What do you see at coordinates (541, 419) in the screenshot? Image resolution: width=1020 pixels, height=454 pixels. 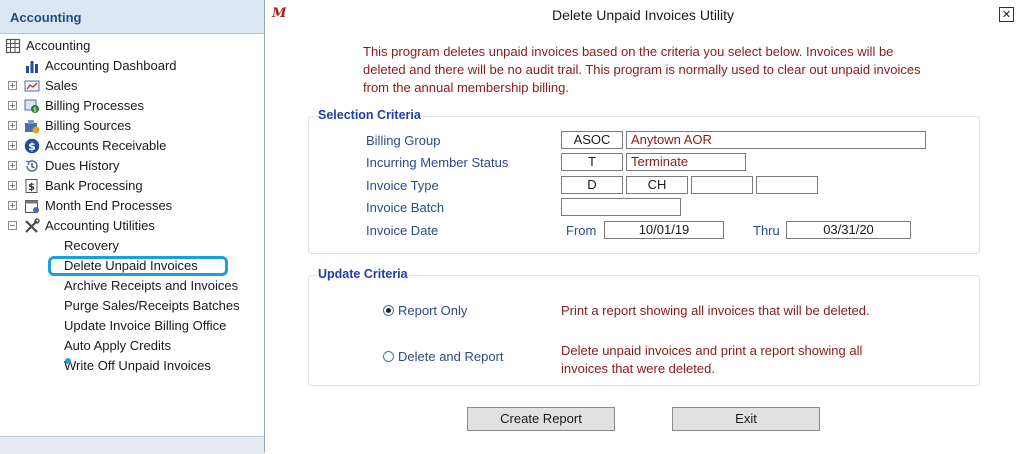 I see `create-report-button: Create Report` at bounding box center [541, 419].